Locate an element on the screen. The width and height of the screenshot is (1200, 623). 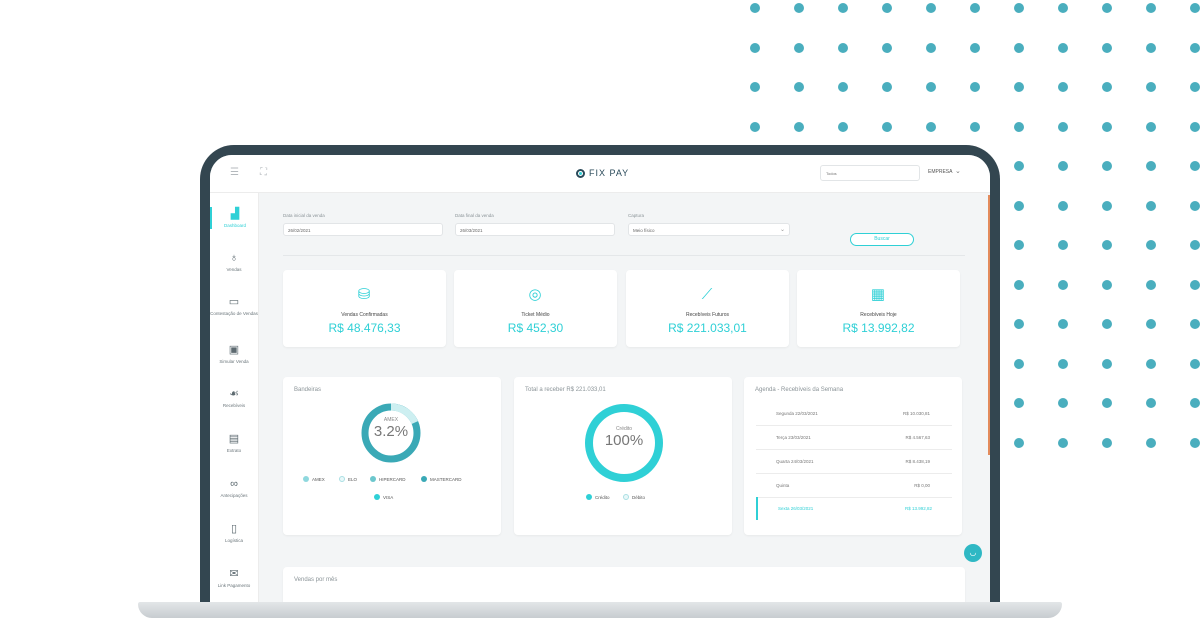
sidebar-item-simular-venda: ▣ Simular Venda is located at coordinates (234, 354).